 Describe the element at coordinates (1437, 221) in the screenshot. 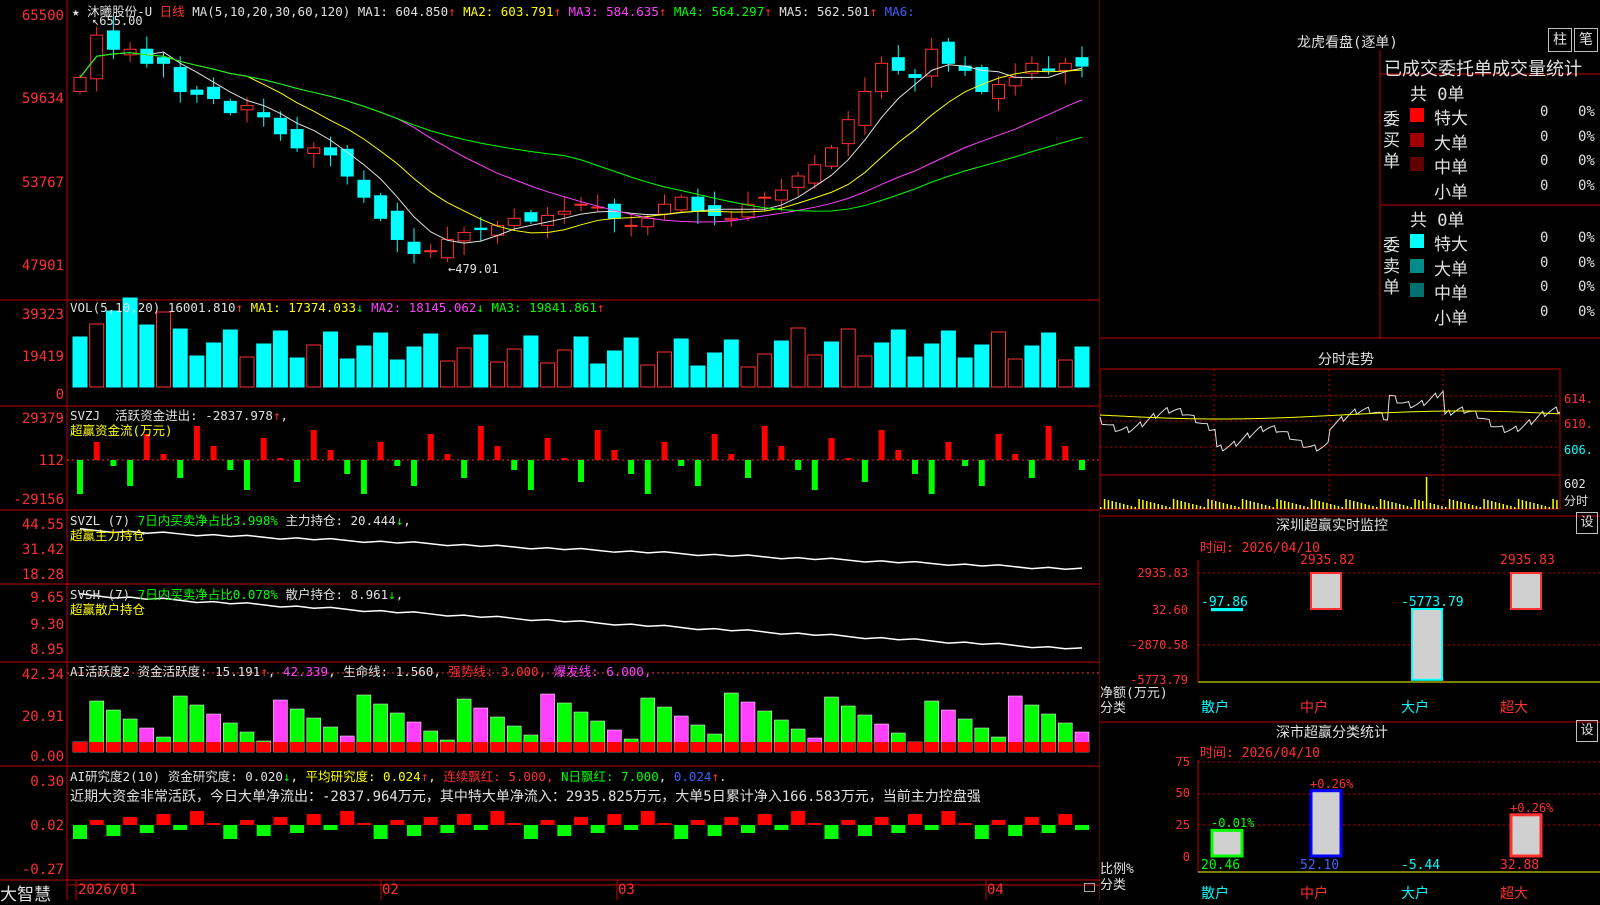

I see `sell-total: 共 0单` at that location.